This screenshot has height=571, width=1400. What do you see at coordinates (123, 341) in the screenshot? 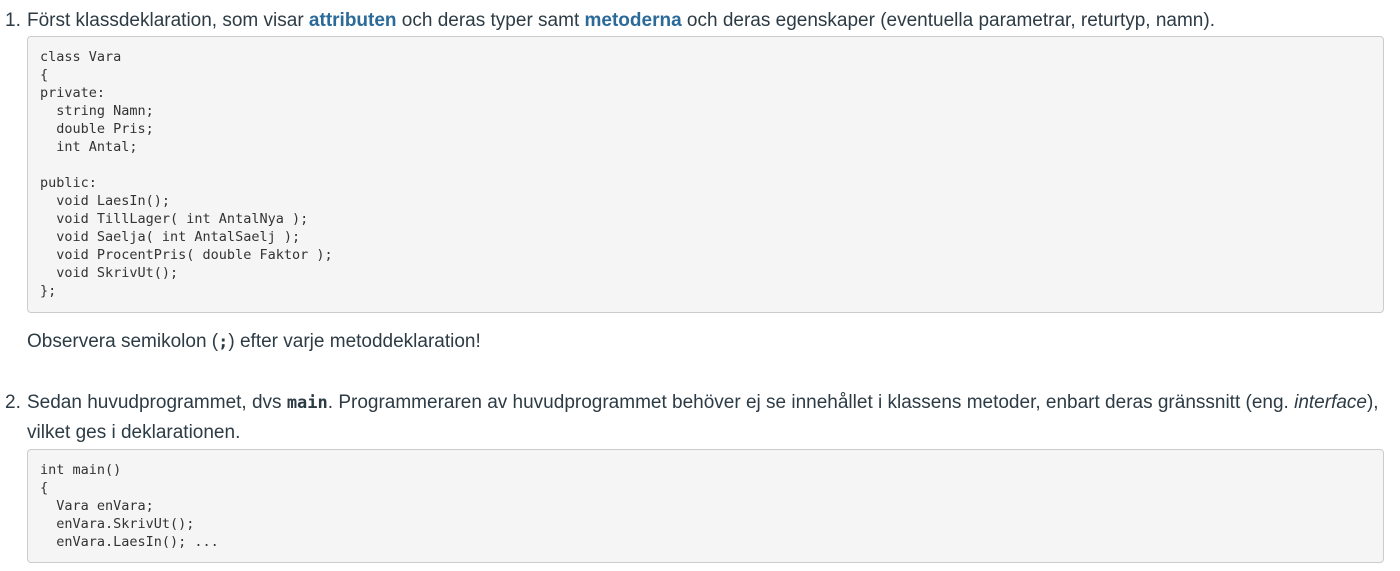
I see `note-text-before: Observera semikolon (` at bounding box center [123, 341].